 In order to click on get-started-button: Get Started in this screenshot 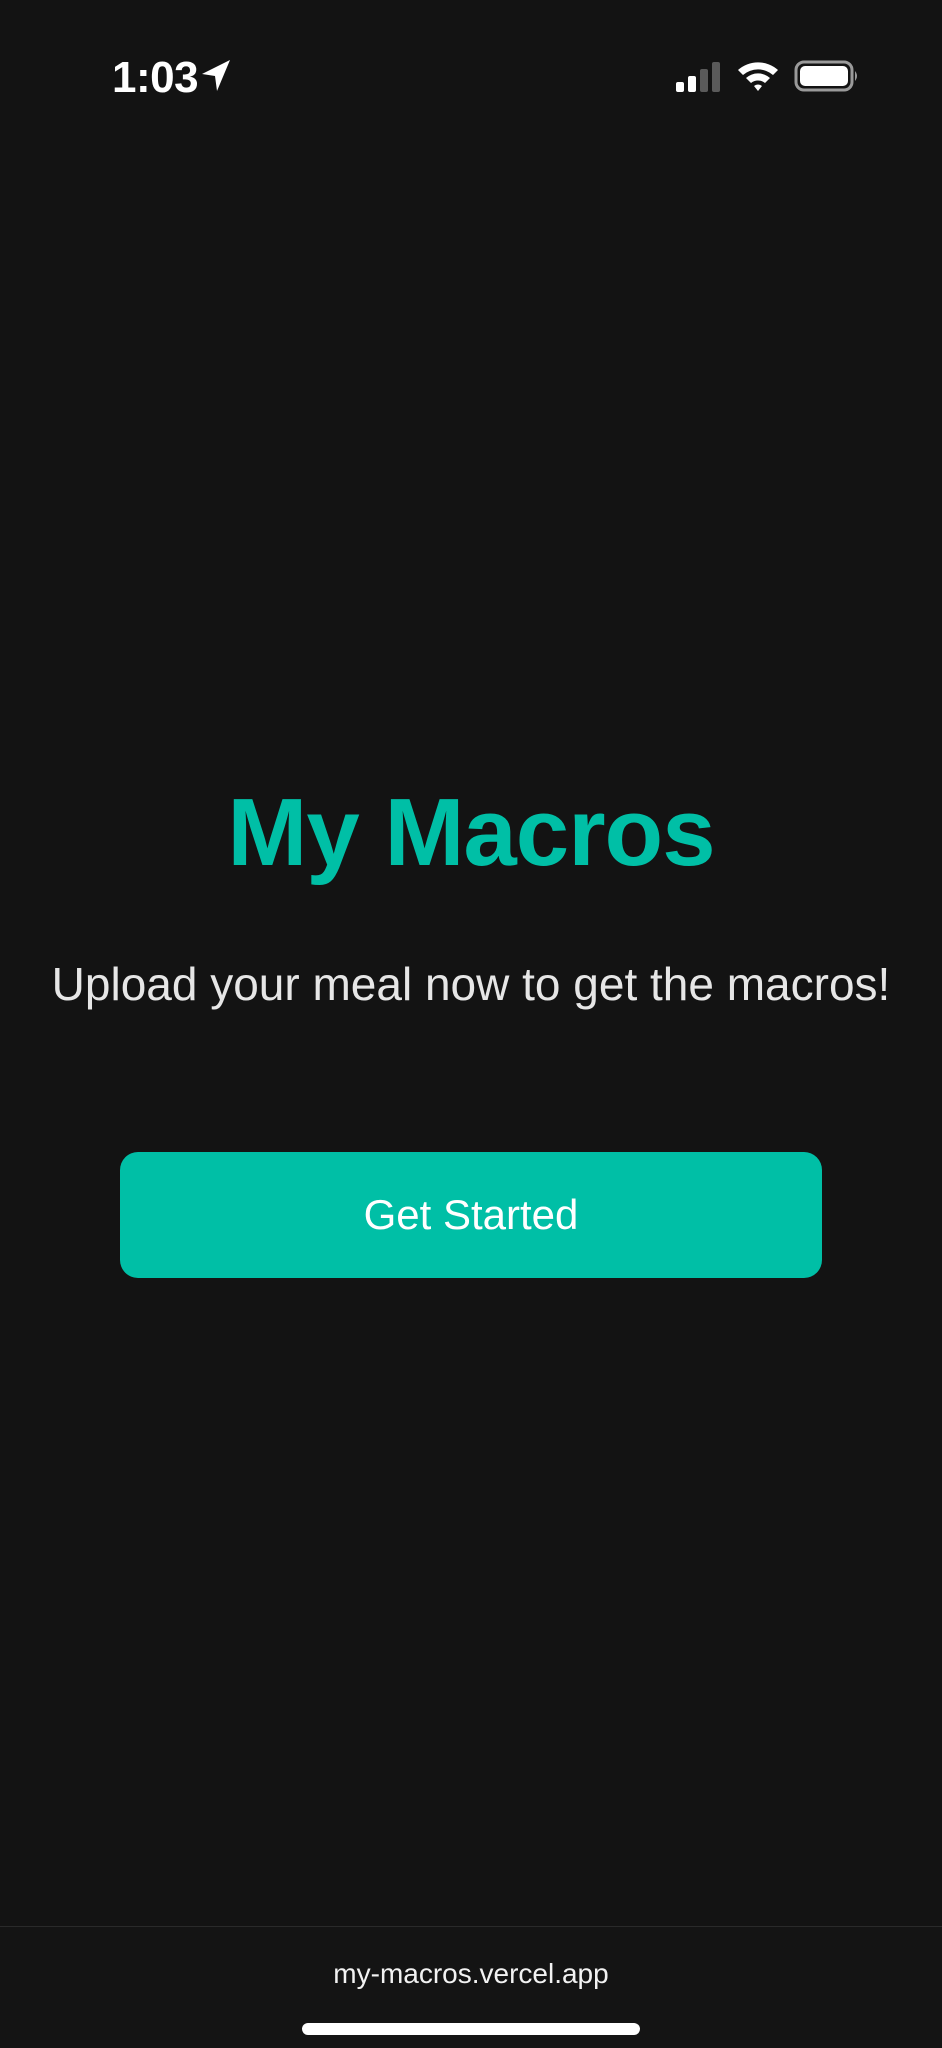, I will do `click(471, 1215)`.